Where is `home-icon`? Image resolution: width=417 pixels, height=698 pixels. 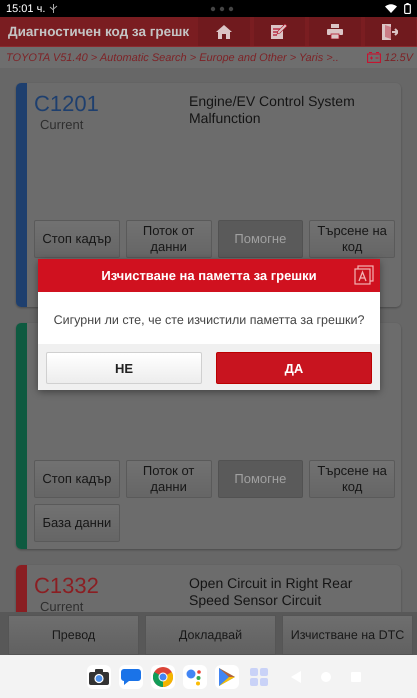 home-icon is located at coordinates (224, 31).